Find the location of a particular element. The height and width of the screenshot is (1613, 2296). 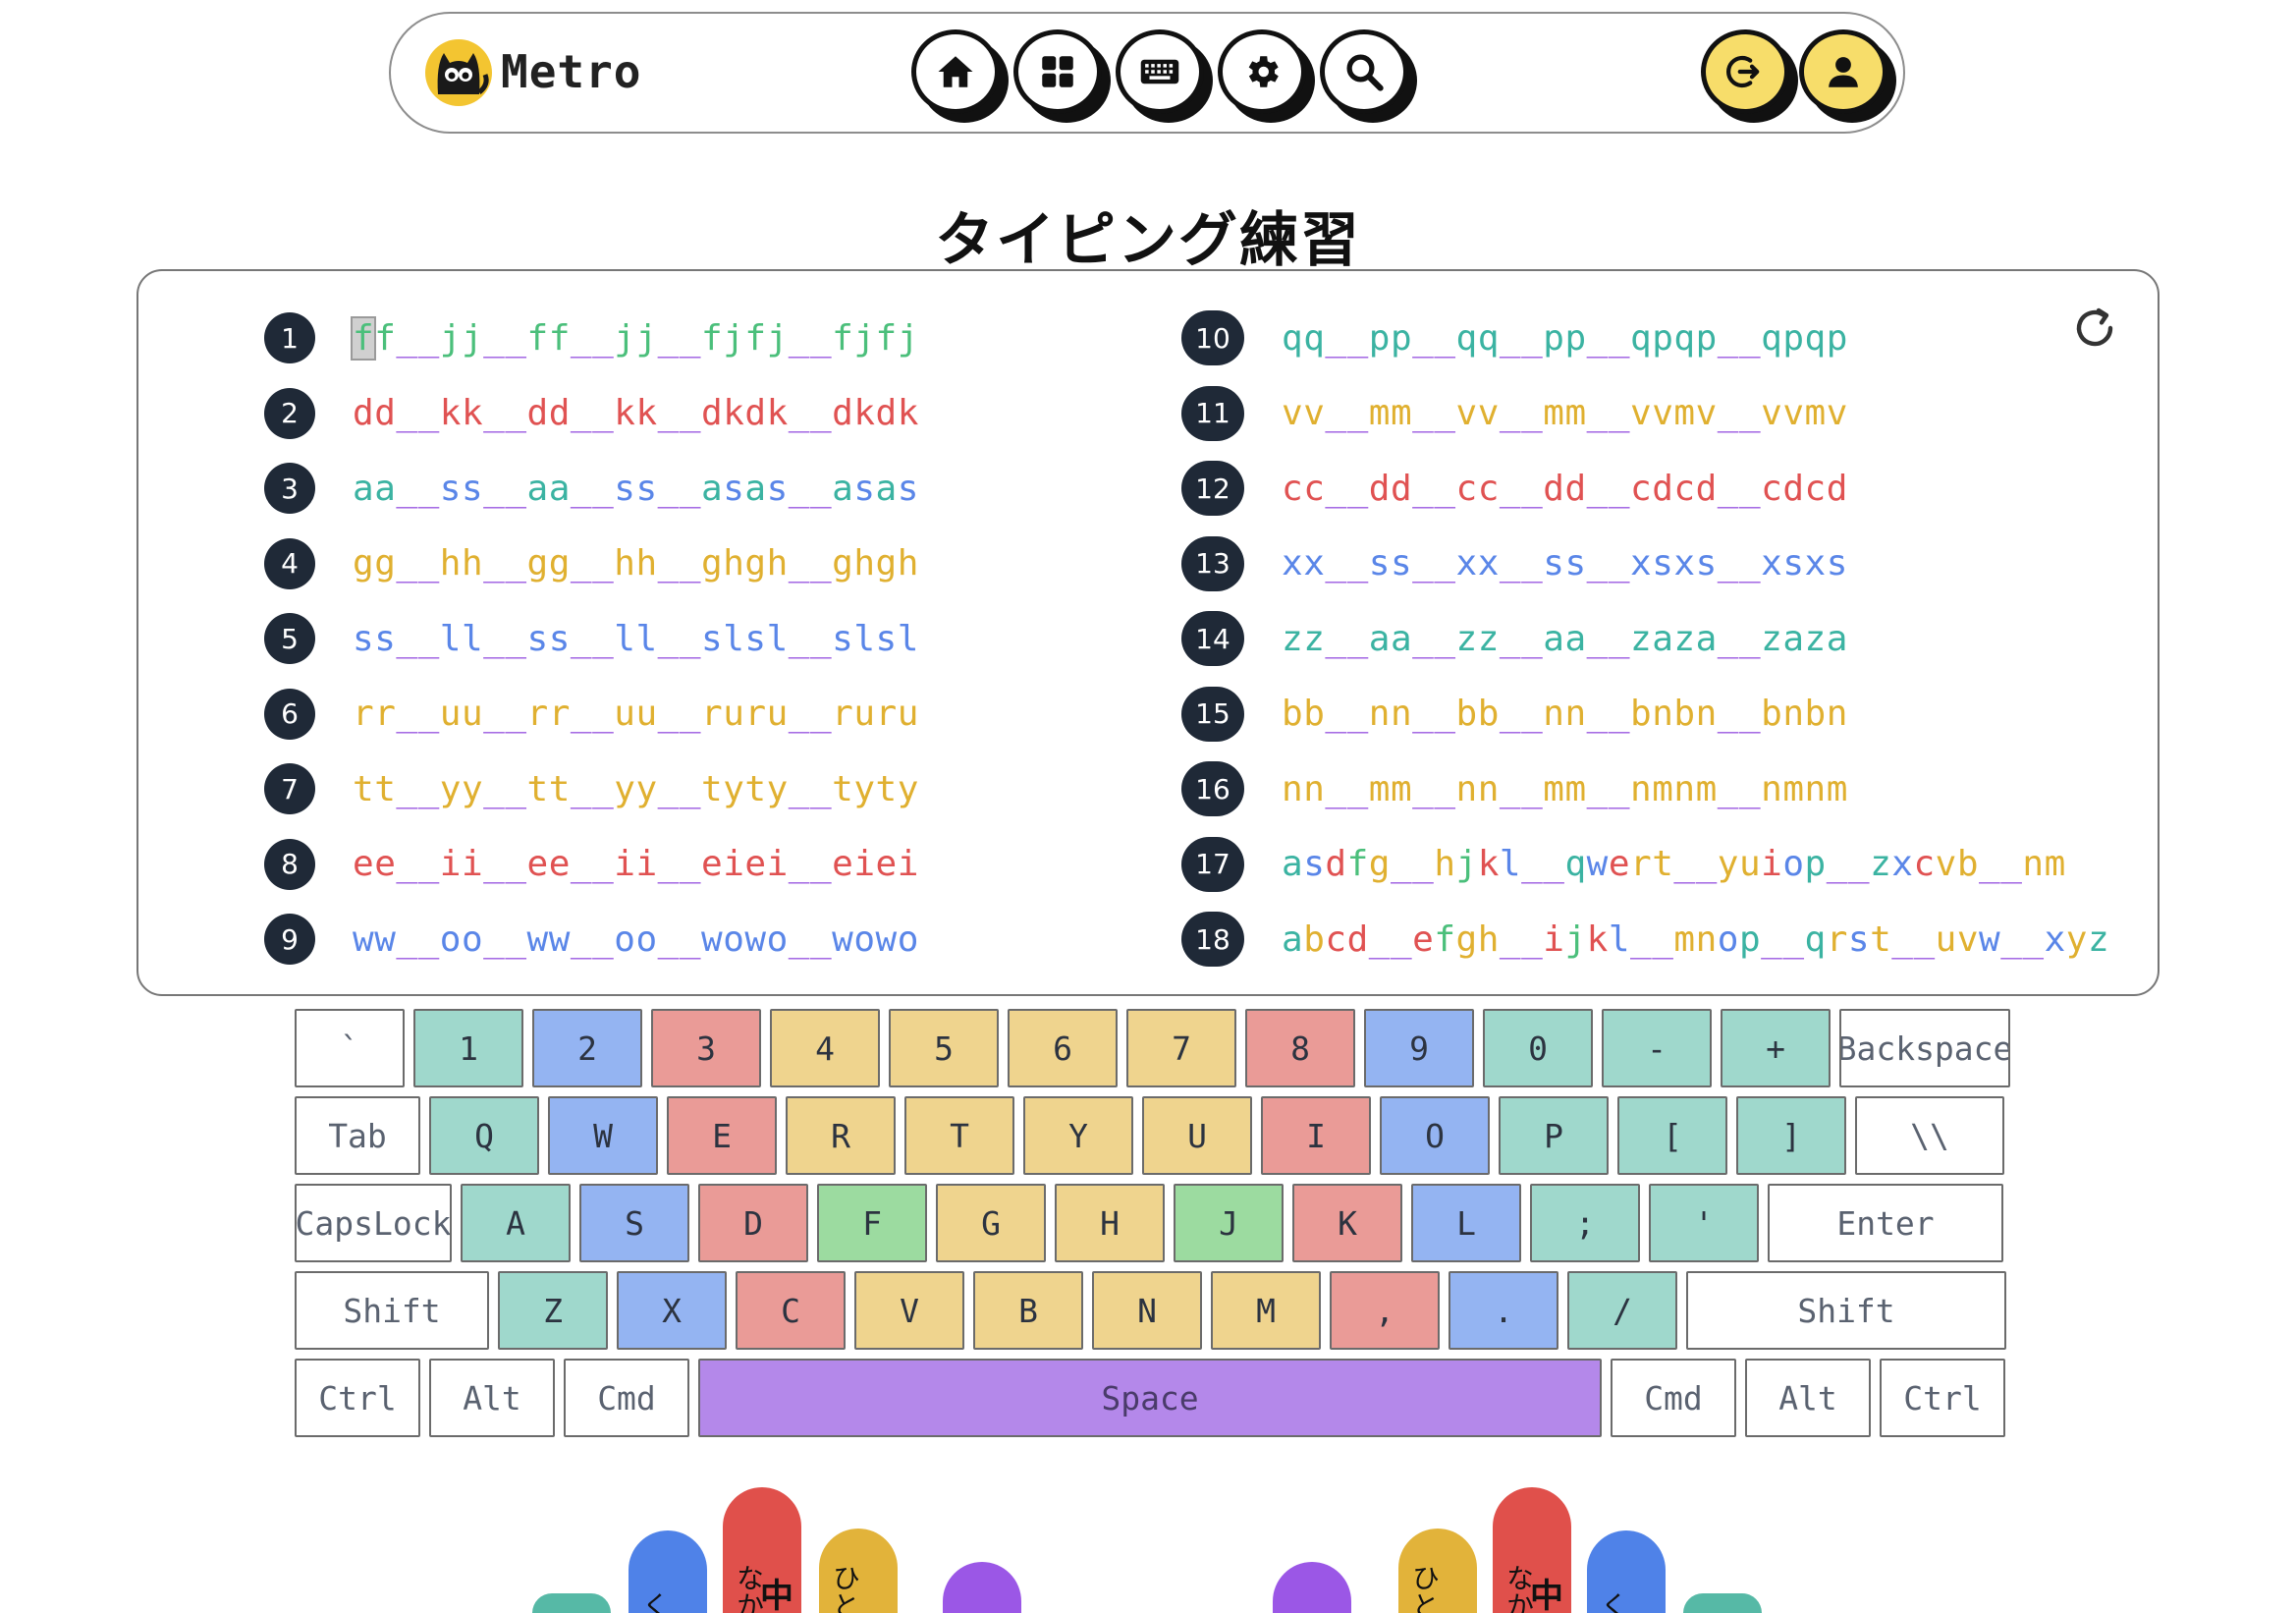

dashboard-button is located at coordinates (1057, 71).